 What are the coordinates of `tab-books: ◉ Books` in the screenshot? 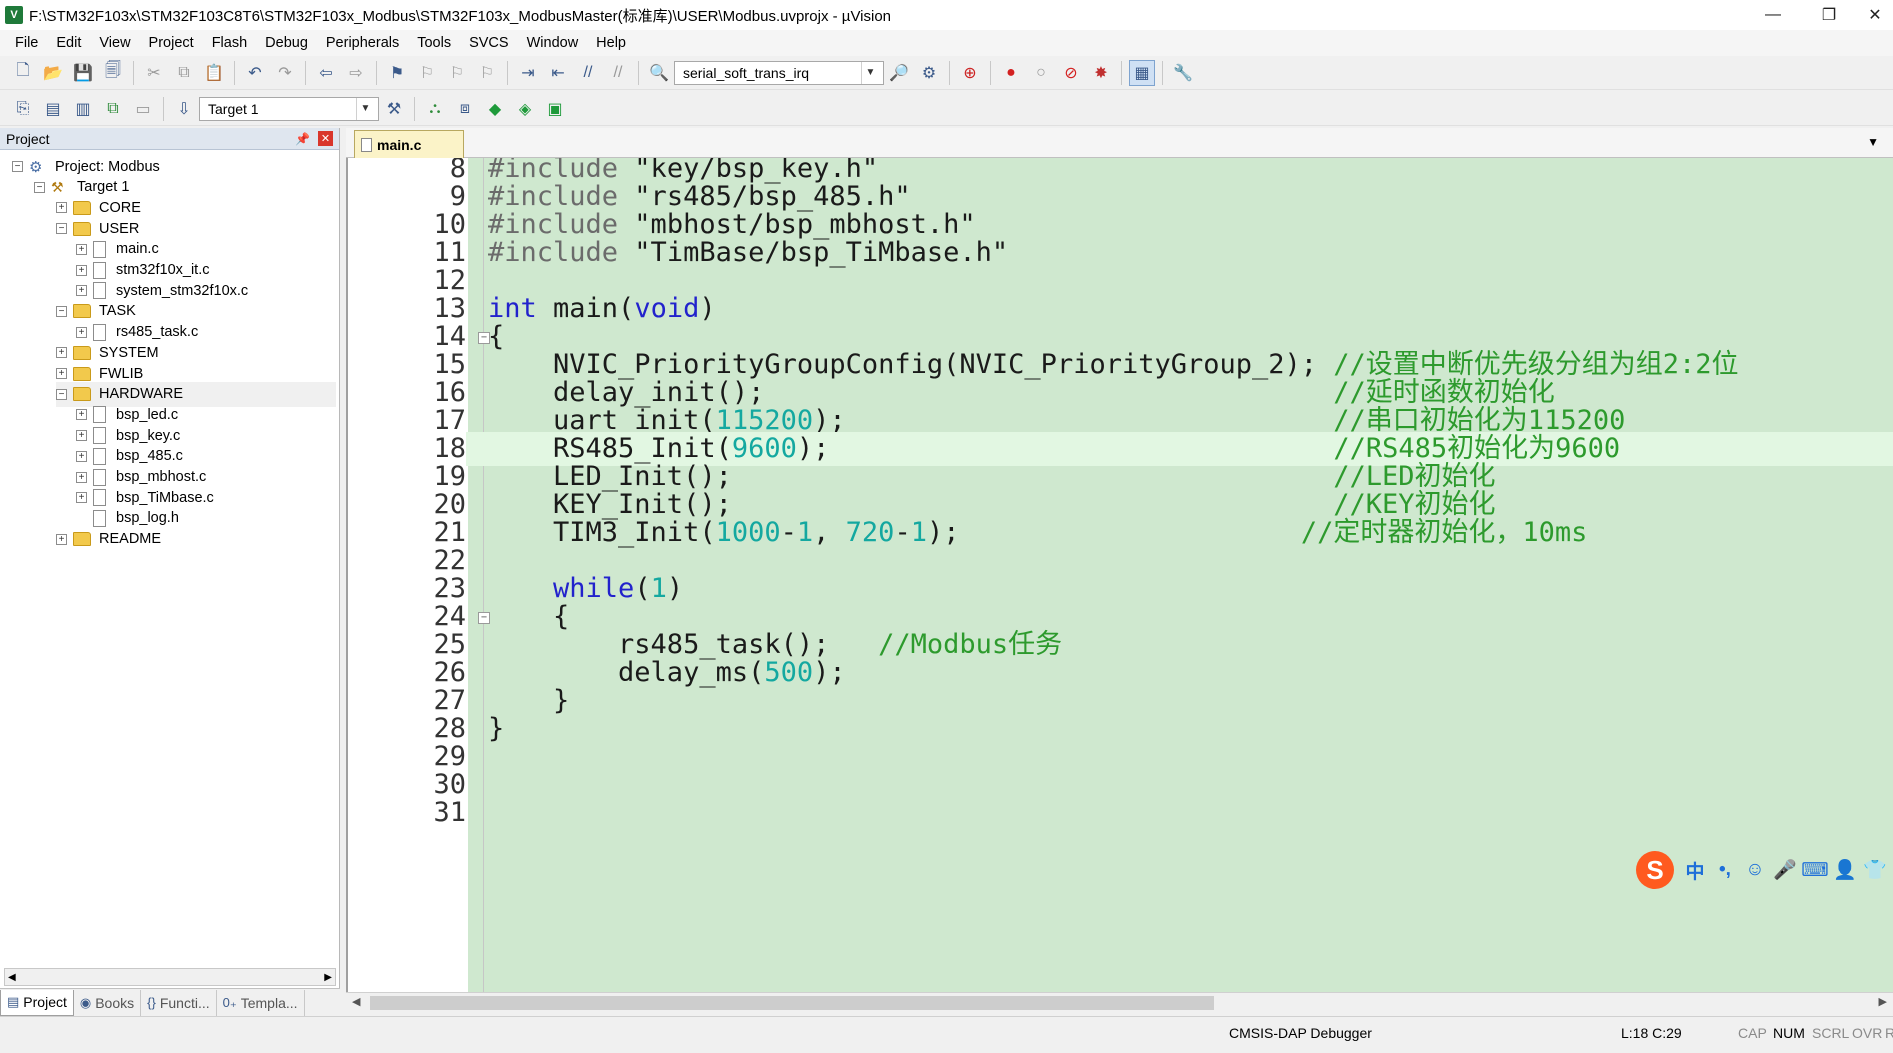 It's located at (108, 1002).